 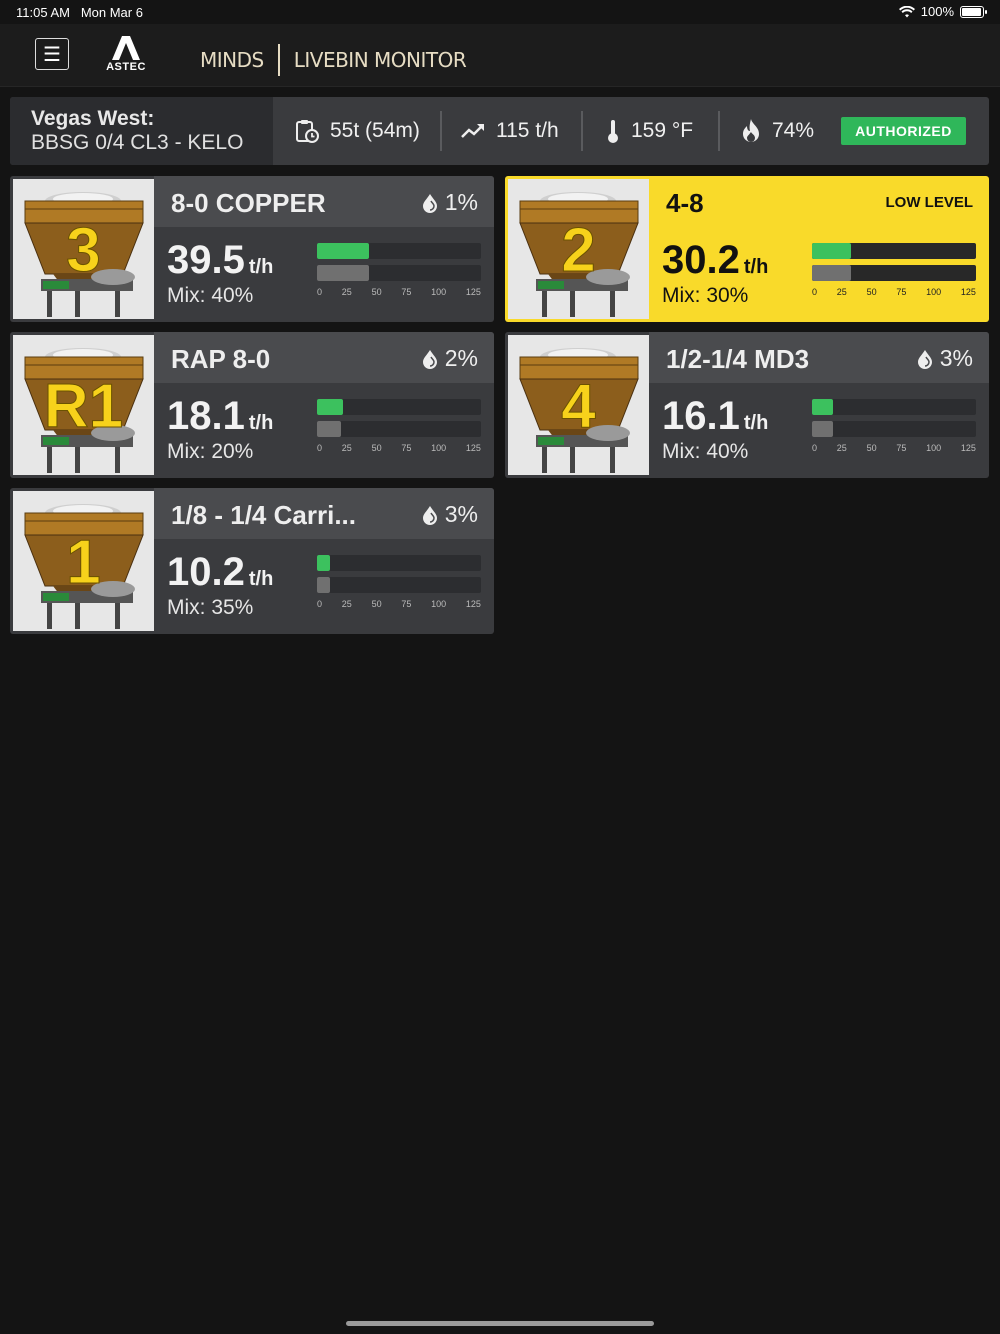 What do you see at coordinates (461, 202) in the screenshot?
I see `moisture-value: 1%` at bounding box center [461, 202].